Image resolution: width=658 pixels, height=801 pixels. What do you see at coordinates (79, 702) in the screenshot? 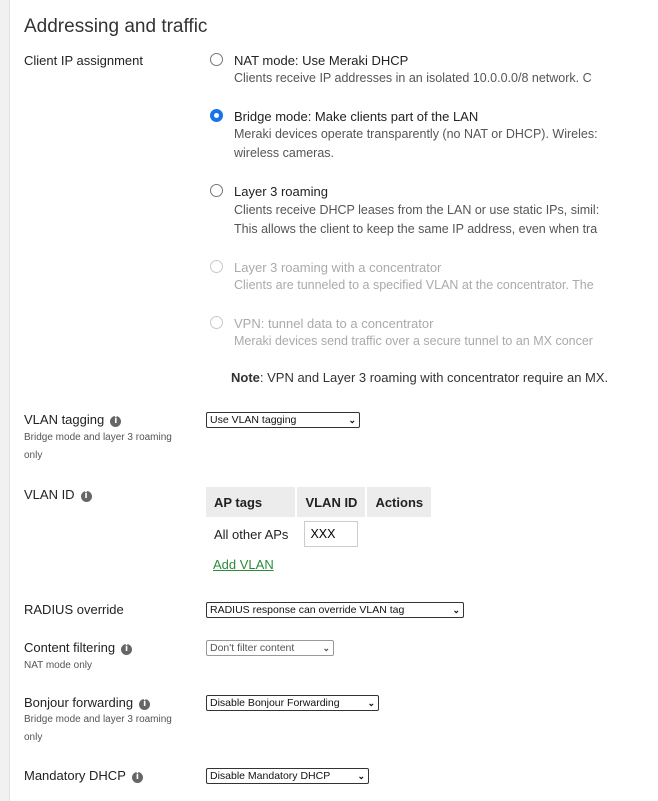
I see `bonjour-forwarding-label-text: Bonjour forwarding` at bounding box center [79, 702].